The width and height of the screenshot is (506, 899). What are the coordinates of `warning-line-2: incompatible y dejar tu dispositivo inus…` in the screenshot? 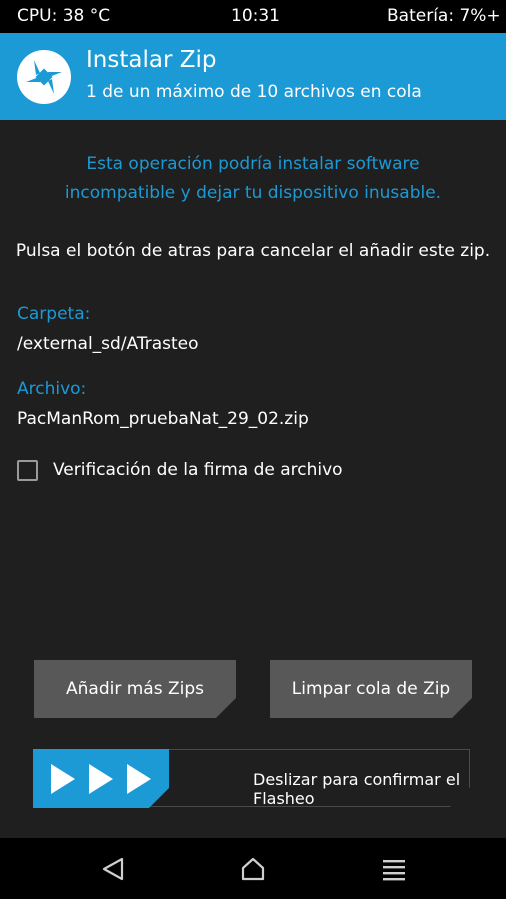 It's located at (253, 193).